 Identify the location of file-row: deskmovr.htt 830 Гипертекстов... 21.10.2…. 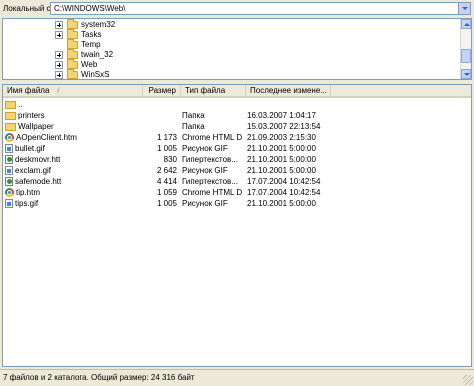
(231, 159).